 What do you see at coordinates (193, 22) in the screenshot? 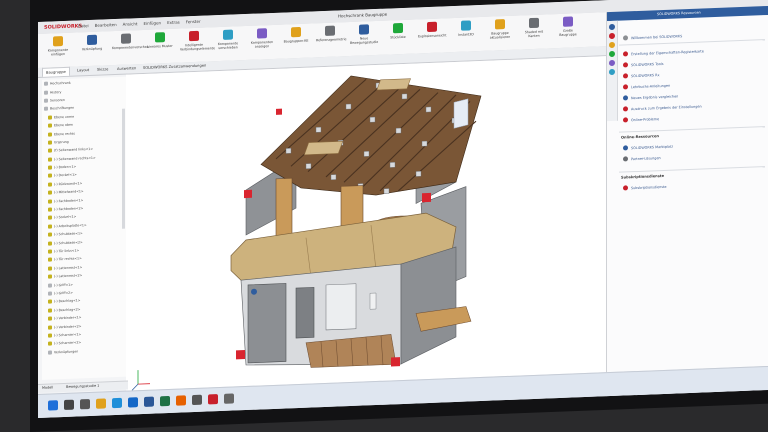
I see `menu-item-window: Fenster` at bounding box center [193, 22].